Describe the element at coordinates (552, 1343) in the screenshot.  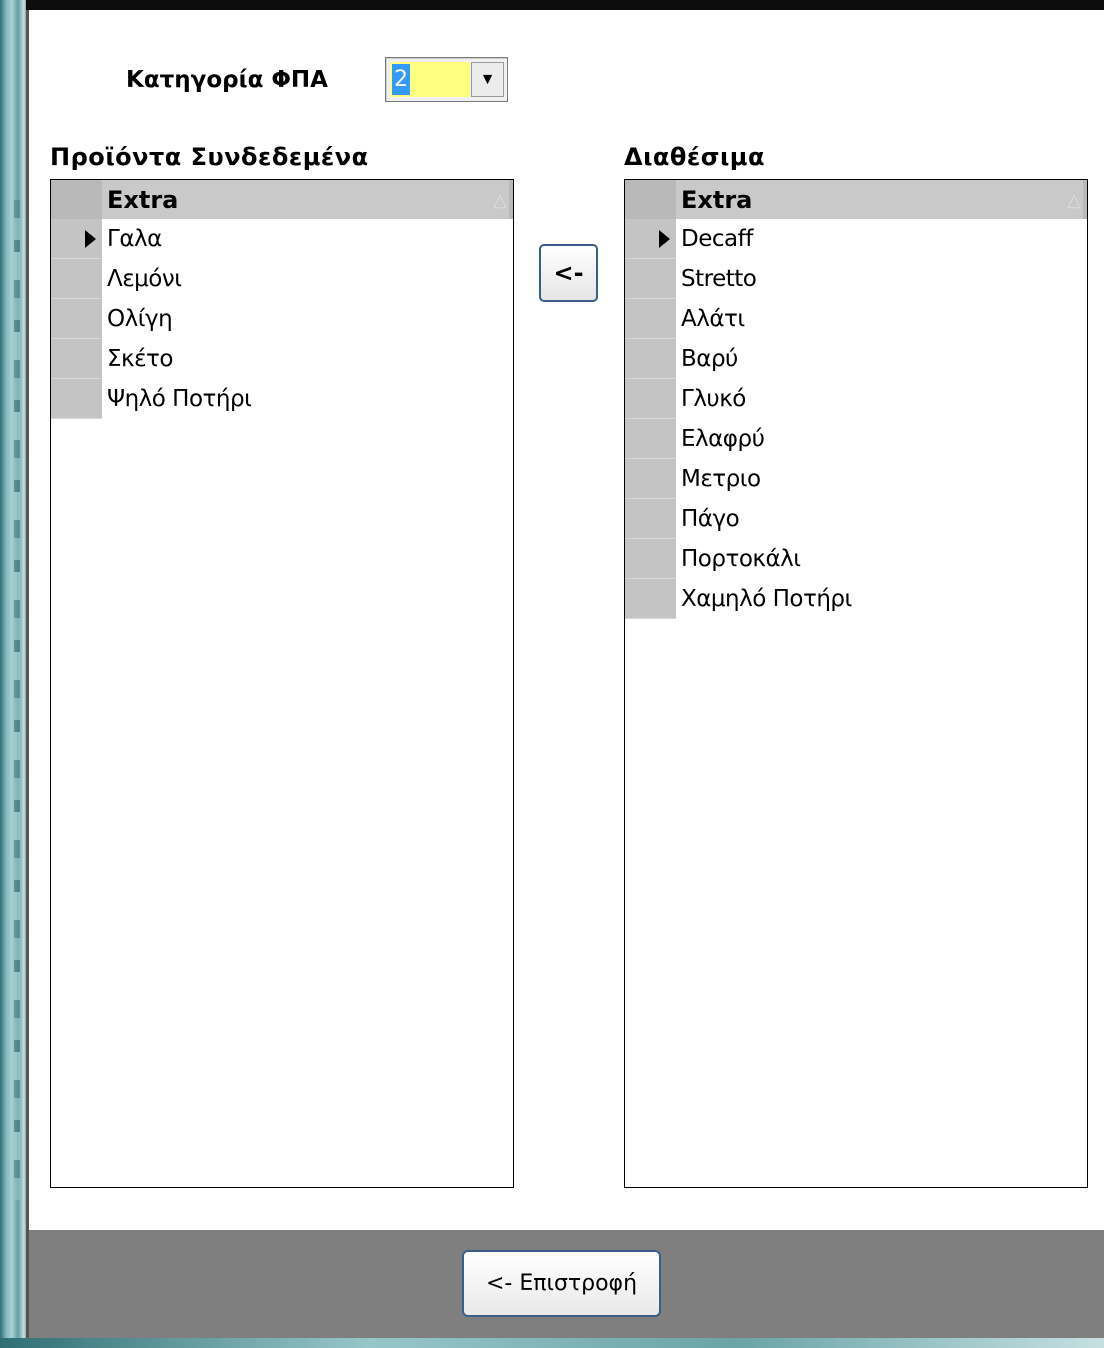
I see `window-bottom-border` at that location.